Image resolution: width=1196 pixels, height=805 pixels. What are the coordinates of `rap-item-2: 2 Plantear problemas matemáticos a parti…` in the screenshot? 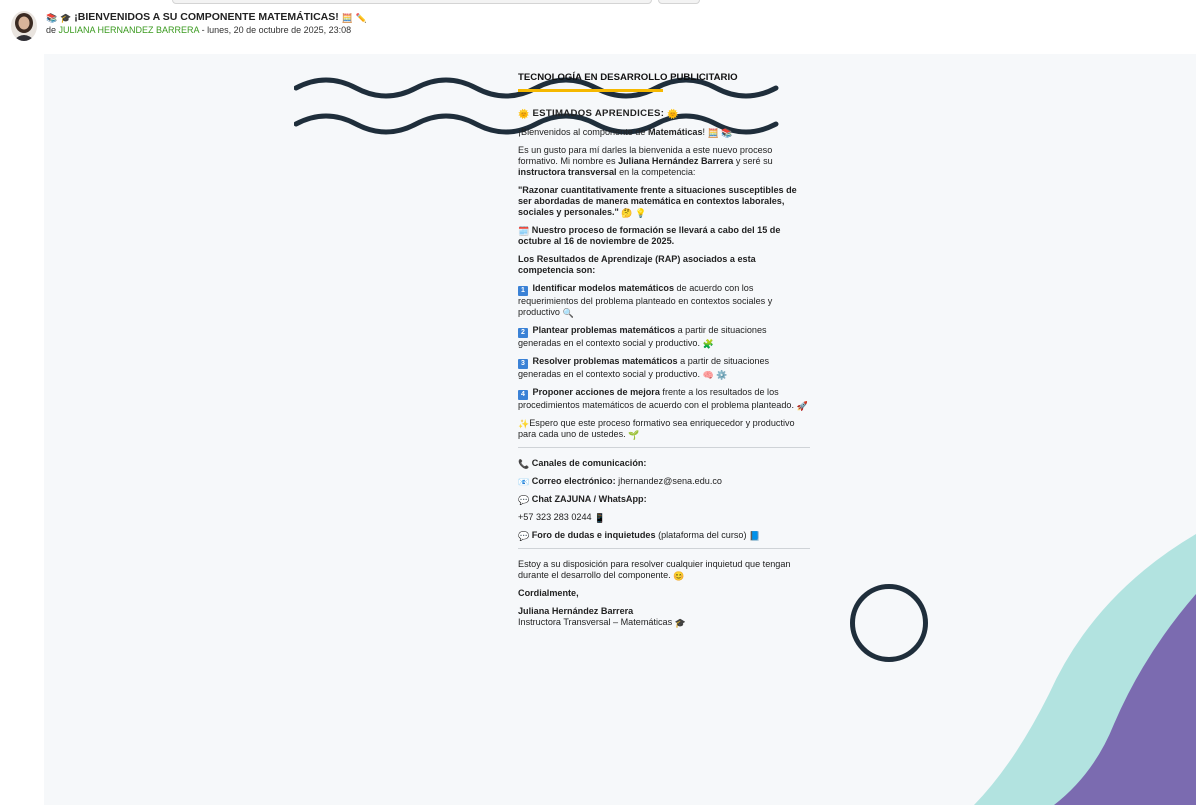 It's located at (664, 337).